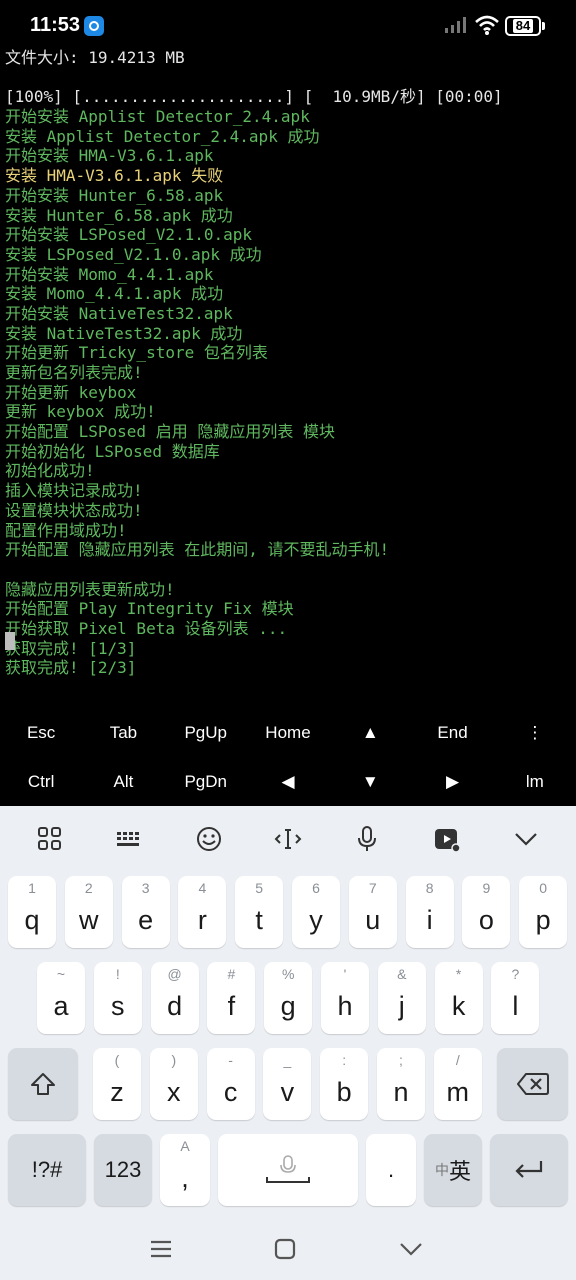 The image size is (576, 1280). What do you see at coordinates (457, 1084) in the screenshot?
I see `key-m: / m` at bounding box center [457, 1084].